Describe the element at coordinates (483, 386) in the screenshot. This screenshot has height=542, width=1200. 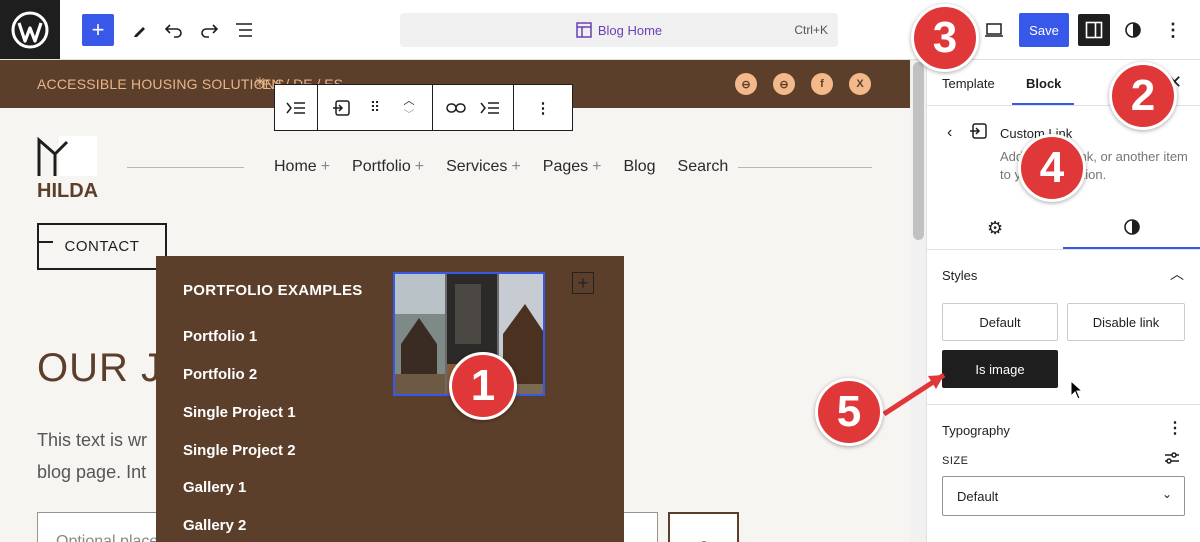
I see `annotation-badge-1: 1` at that location.